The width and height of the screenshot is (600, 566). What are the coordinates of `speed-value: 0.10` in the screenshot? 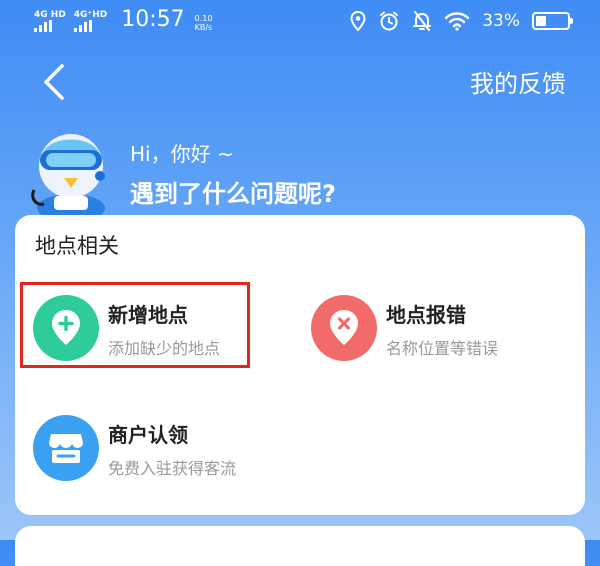 It's located at (203, 18).